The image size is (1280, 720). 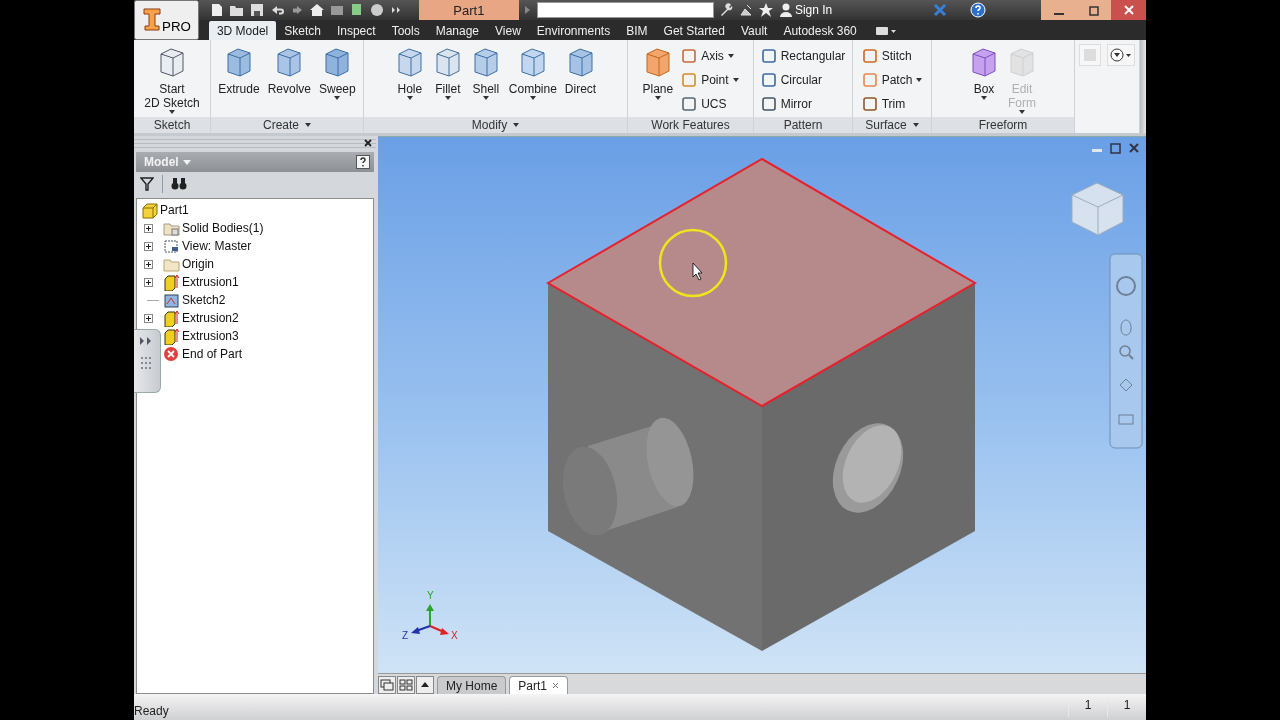 What do you see at coordinates (457, 30) in the screenshot?
I see `ribbon-tab: Manage` at bounding box center [457, 30].